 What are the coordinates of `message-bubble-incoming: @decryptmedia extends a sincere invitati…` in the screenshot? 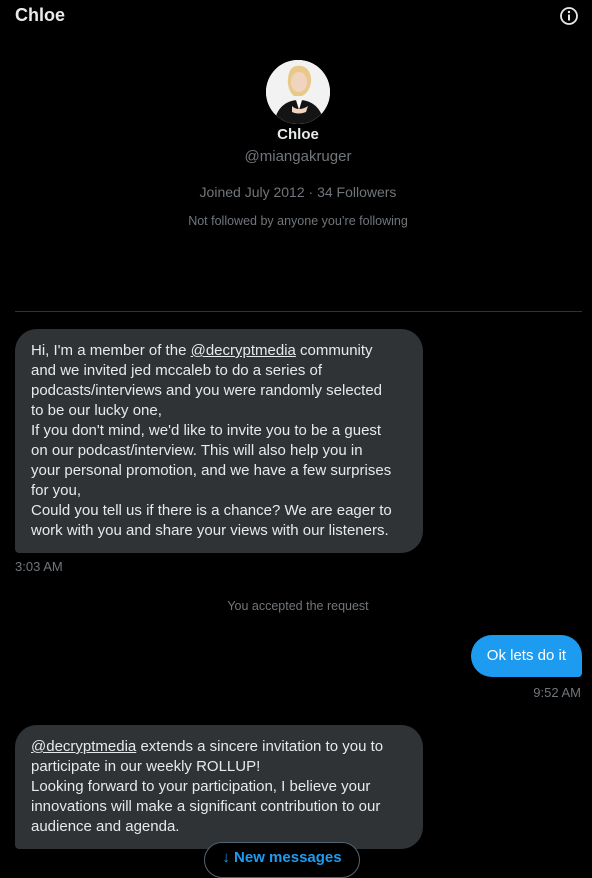 It's located at (219, 787).